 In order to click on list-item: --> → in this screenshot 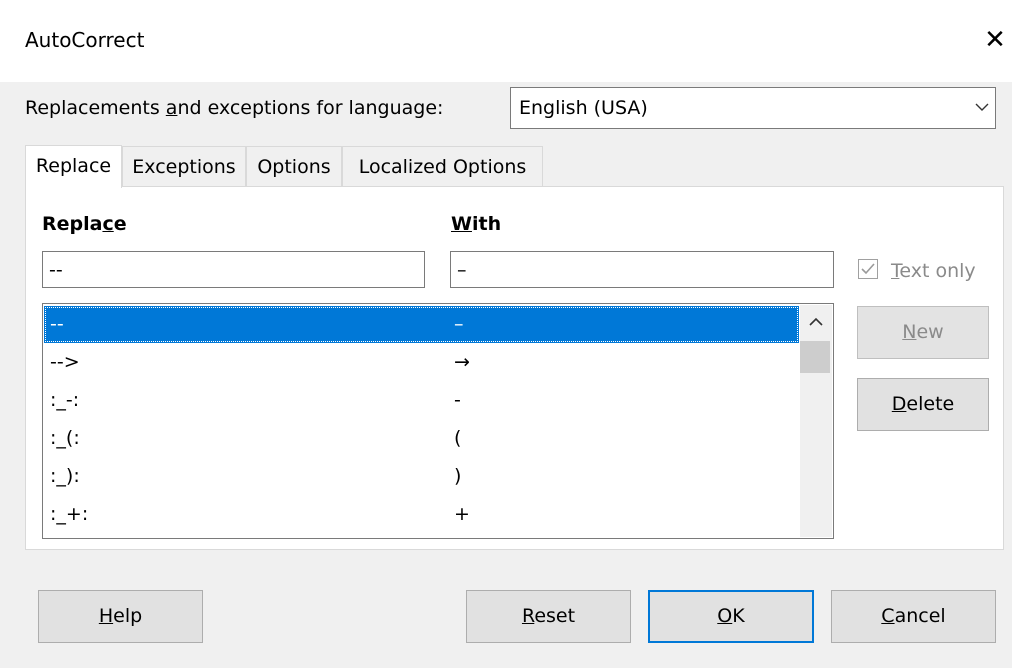, I will do `click(421, 362)`.